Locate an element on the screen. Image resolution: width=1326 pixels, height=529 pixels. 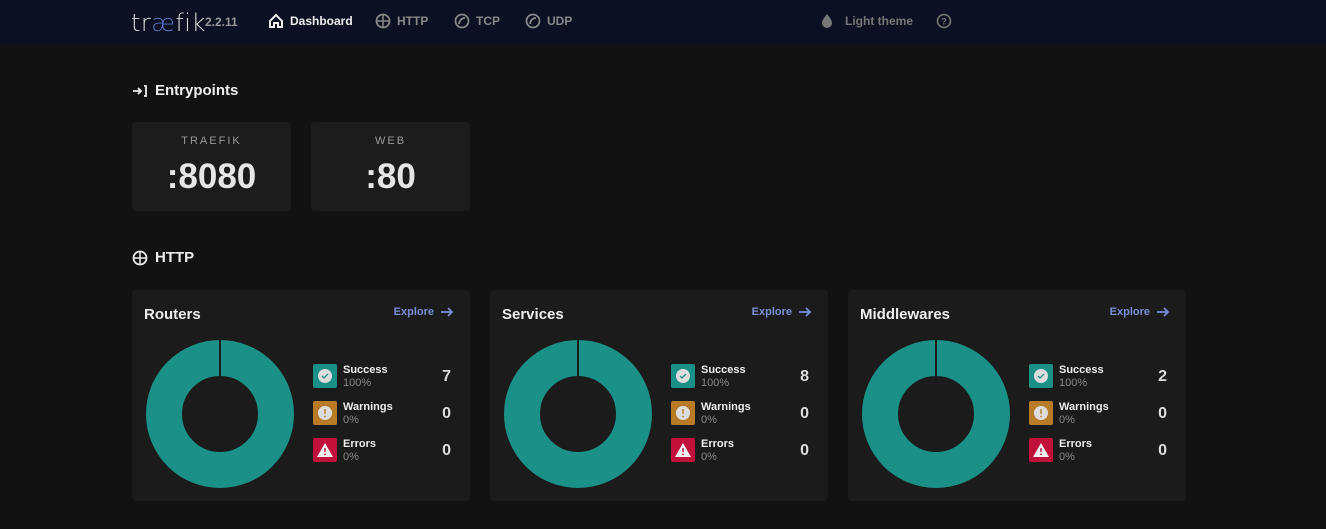
nav-label: Dashboard is located at coordinates (321, 21).